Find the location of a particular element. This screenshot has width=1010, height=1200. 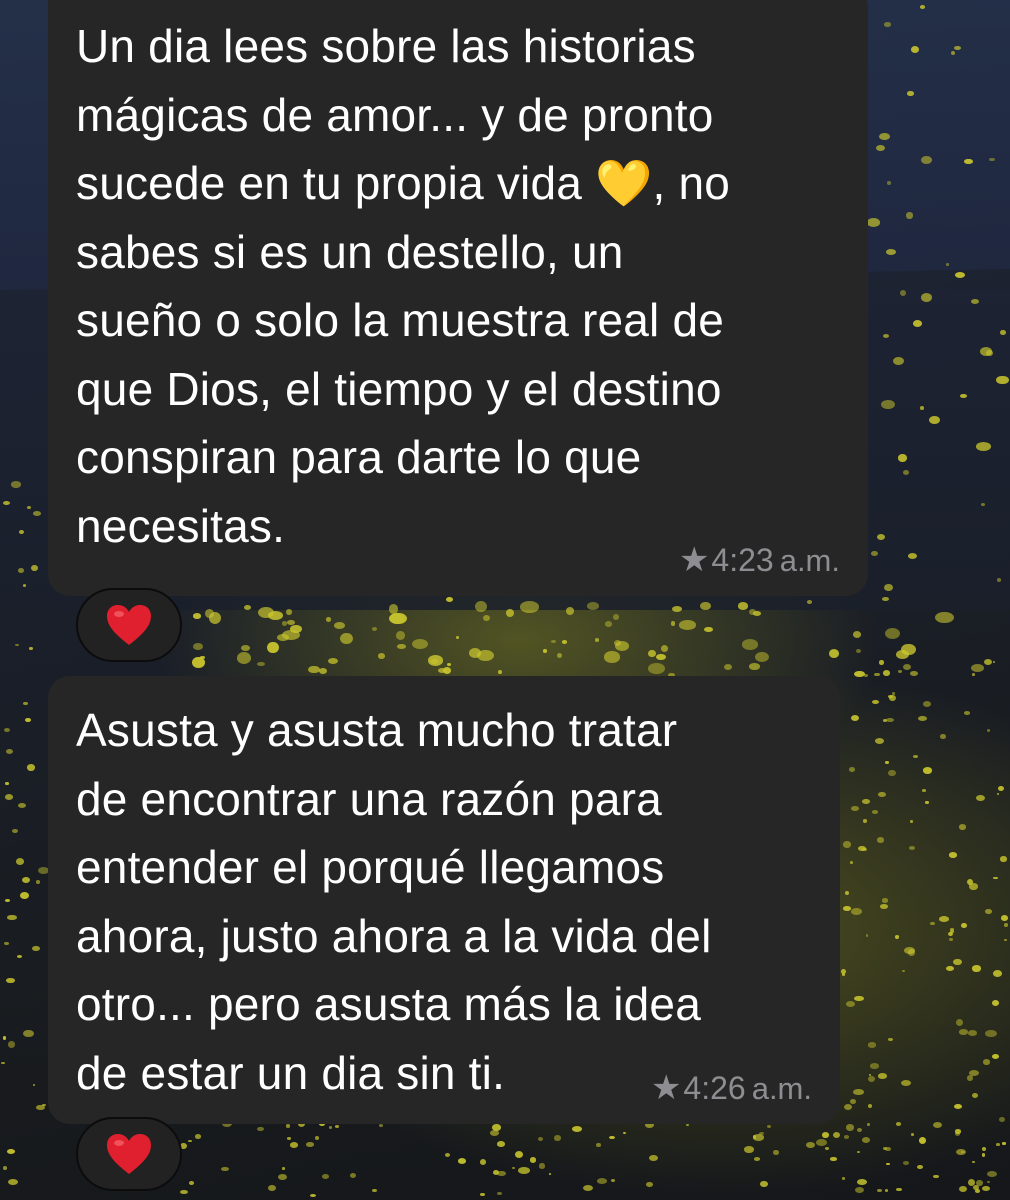

message-meta: ★ 4:26 a.m. is located at coordinates (731, 1088).